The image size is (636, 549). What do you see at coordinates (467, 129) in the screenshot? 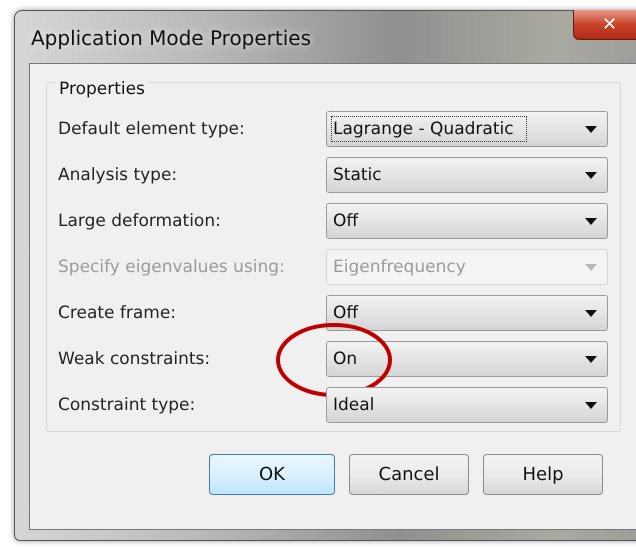
I see `dropdown: Lagrange - Quadratic` at bounding box center [467, 129].